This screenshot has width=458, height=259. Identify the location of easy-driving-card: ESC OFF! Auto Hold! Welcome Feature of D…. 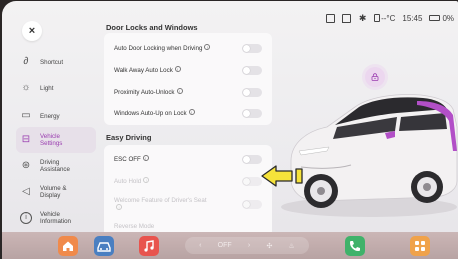
(188, 191).